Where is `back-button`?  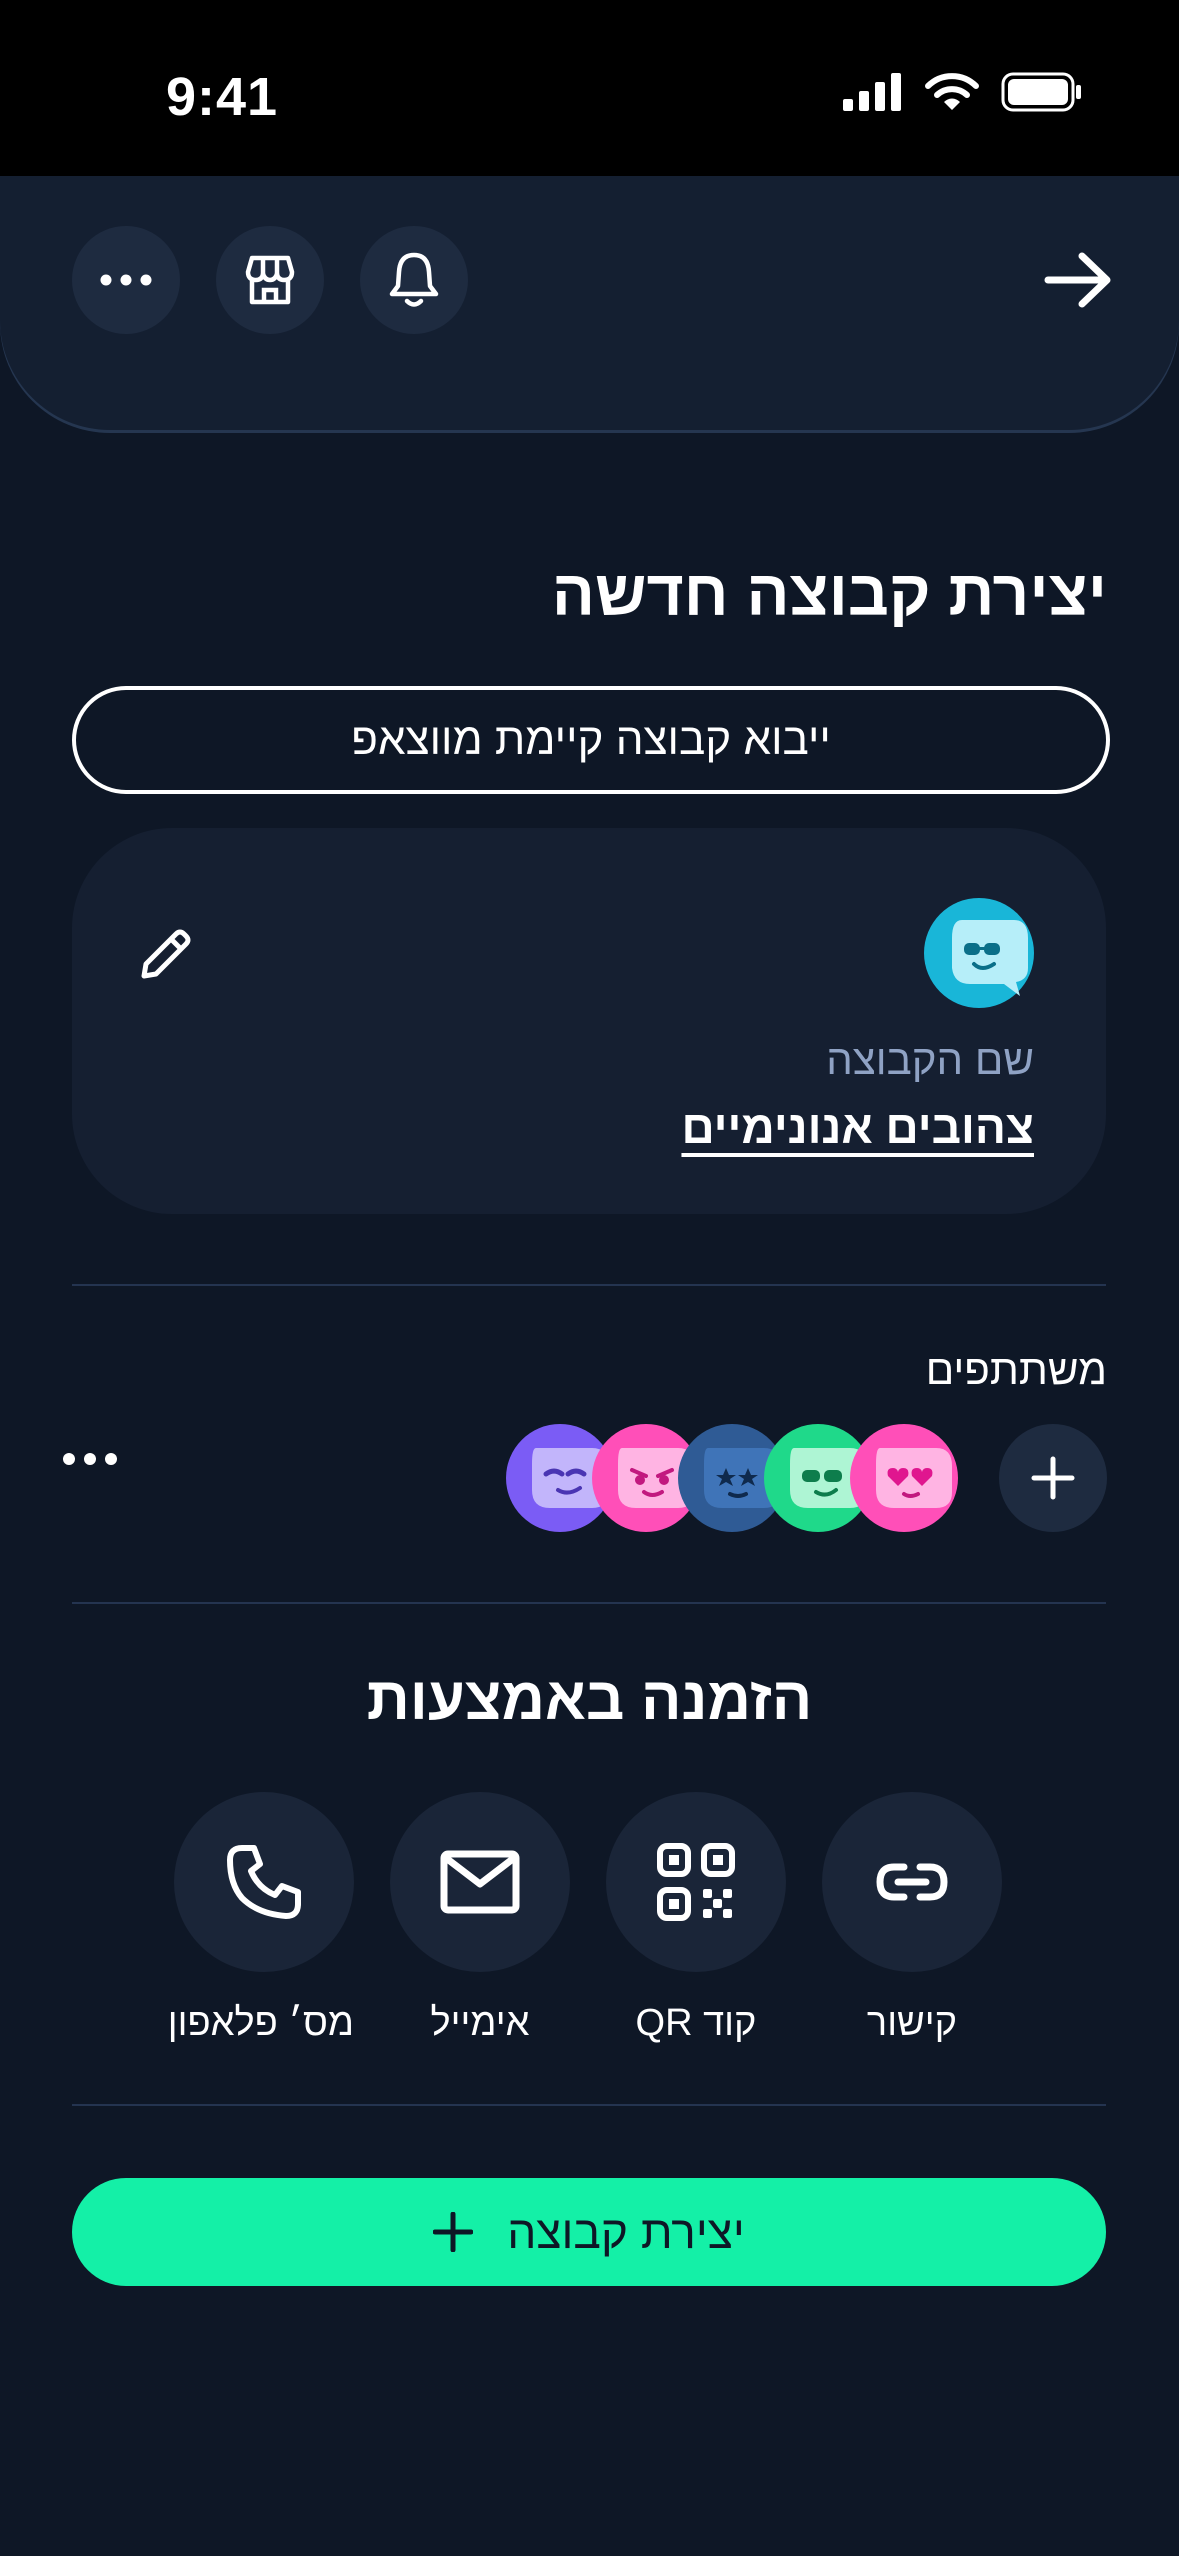
back-button is located at coordinates (1079, 280).